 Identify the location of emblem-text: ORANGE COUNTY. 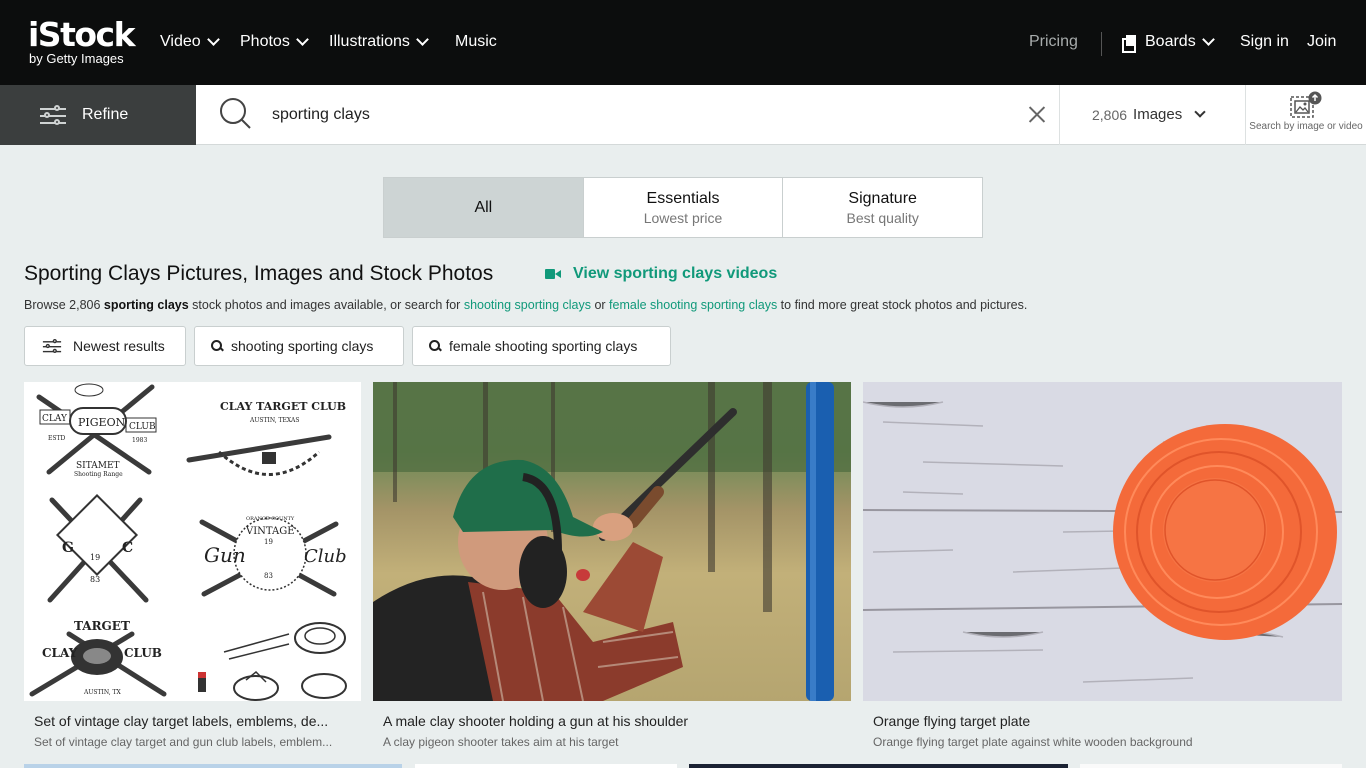
(270, 519).